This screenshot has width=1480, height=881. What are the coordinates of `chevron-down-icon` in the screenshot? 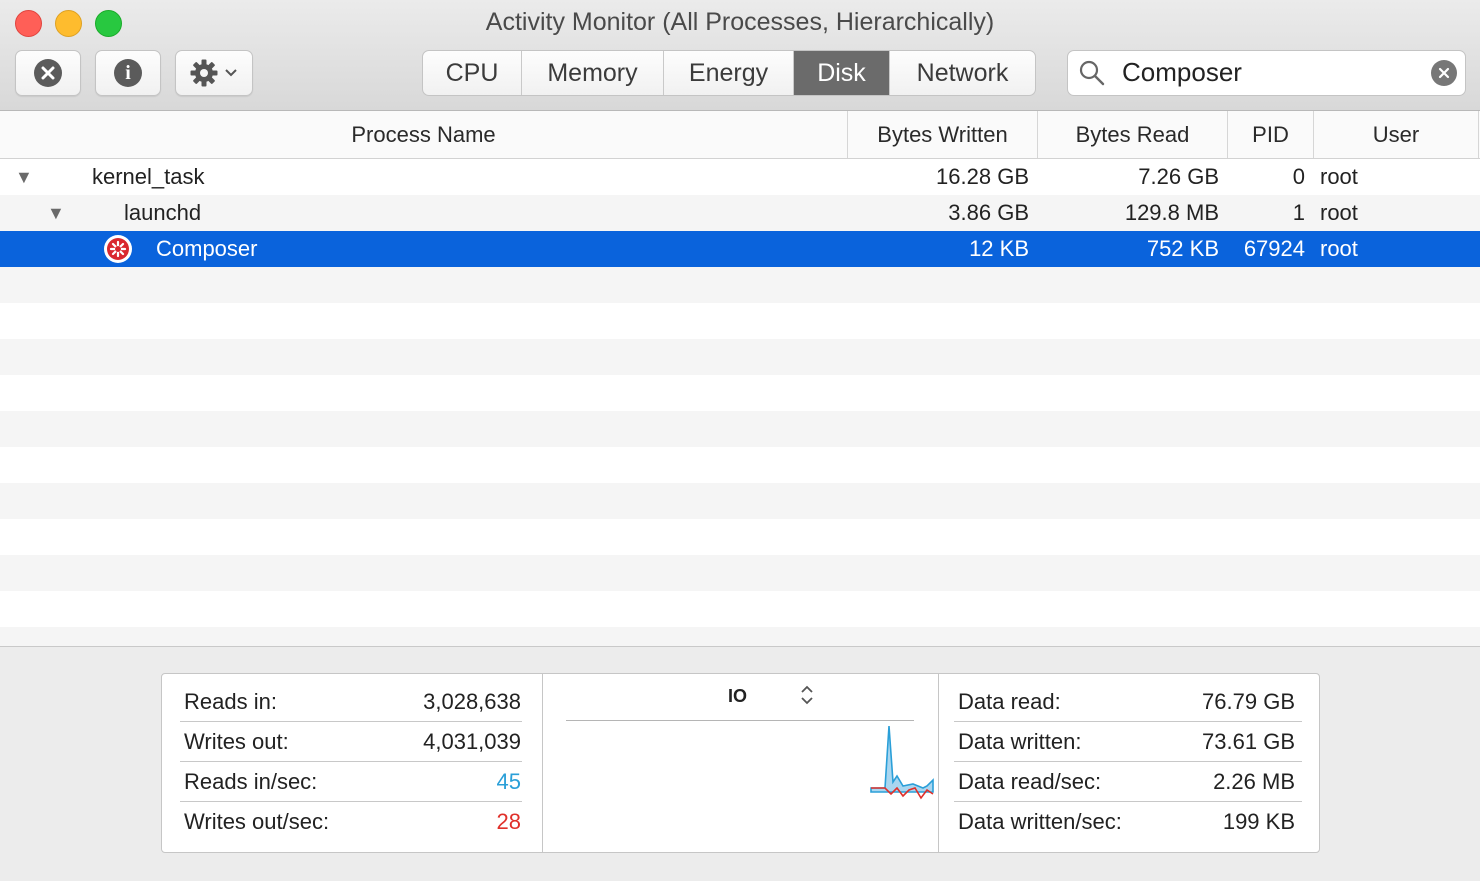 It's located at (231, 73).